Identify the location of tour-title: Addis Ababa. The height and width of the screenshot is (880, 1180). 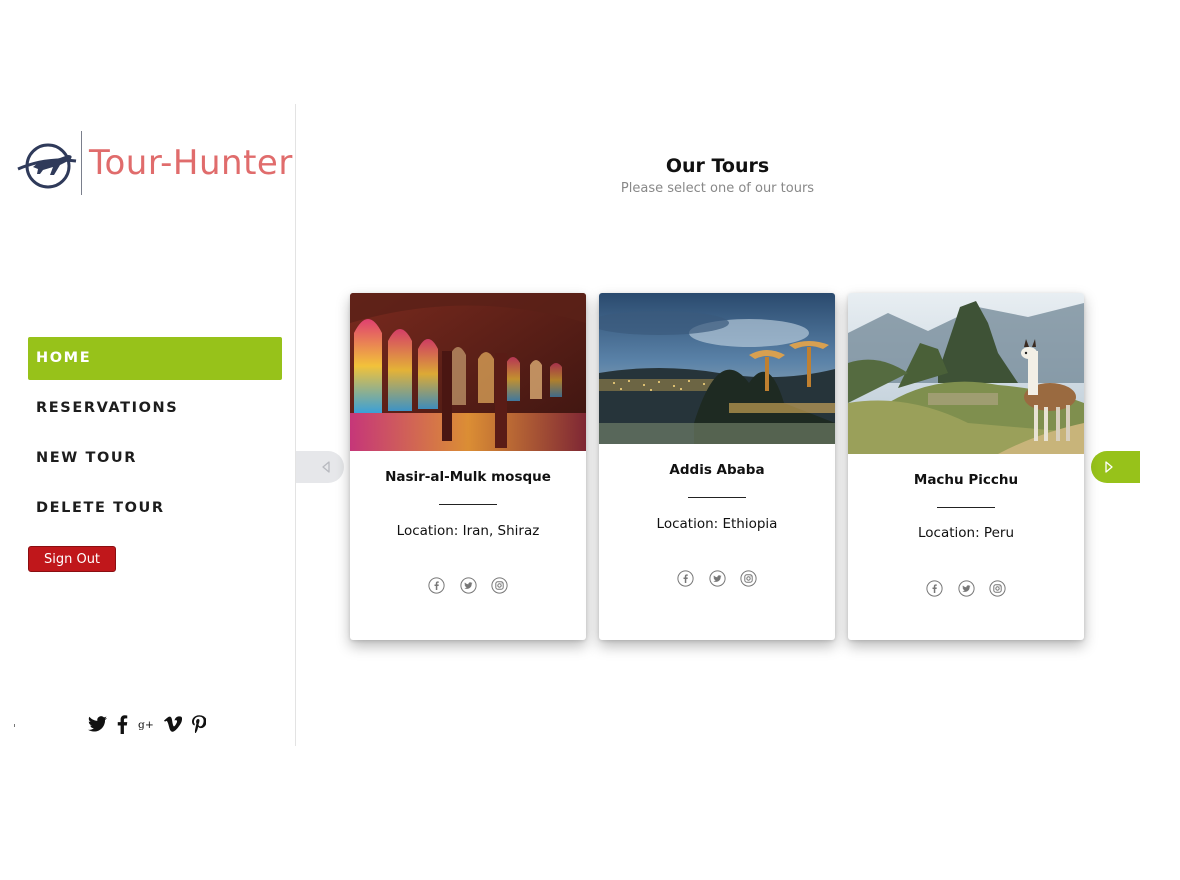
(717, 470).